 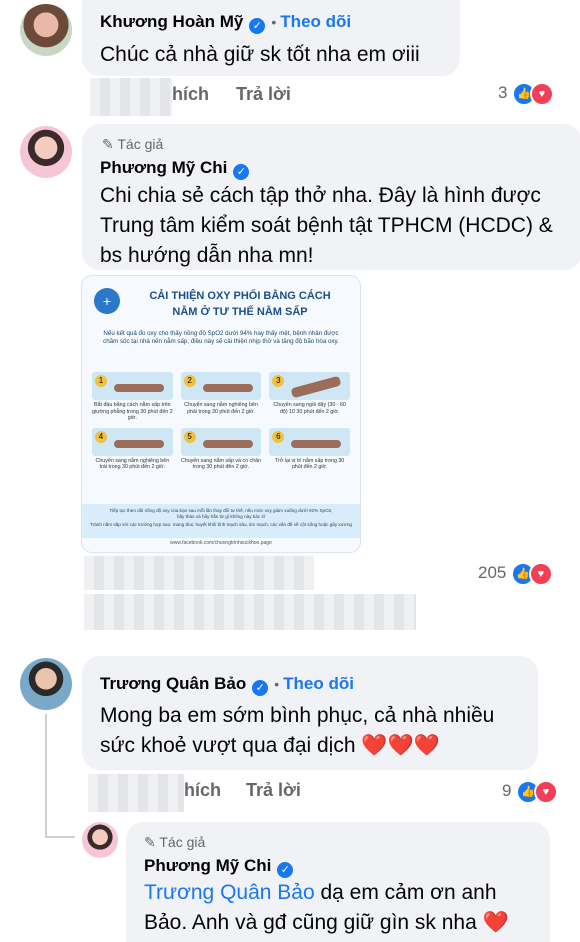 I want to click on reply-thread-branch, so click(x=60, y=837).